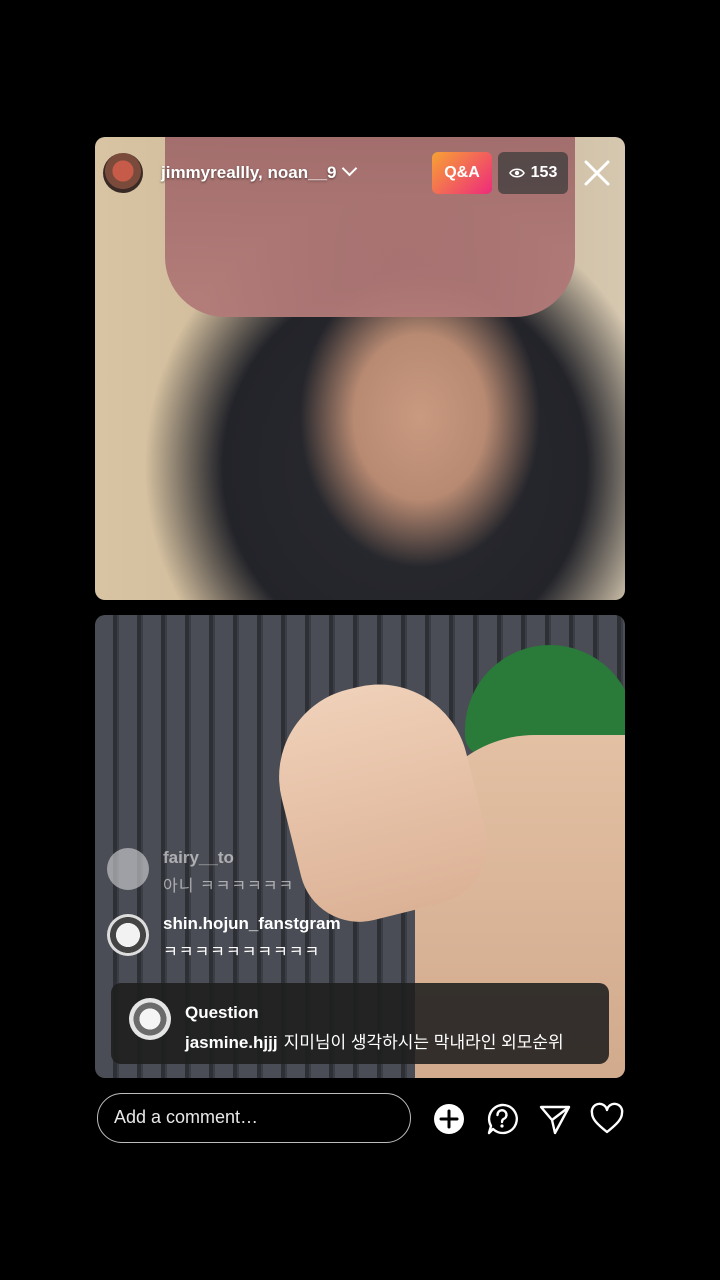 This screenshot has height=1280, width=720. I want to click on comment-item: shin.hojun_fanstgram ㅋㅋㅋㅋㅋㅋㅋㅋㅋㅋ, so click(317, 944).